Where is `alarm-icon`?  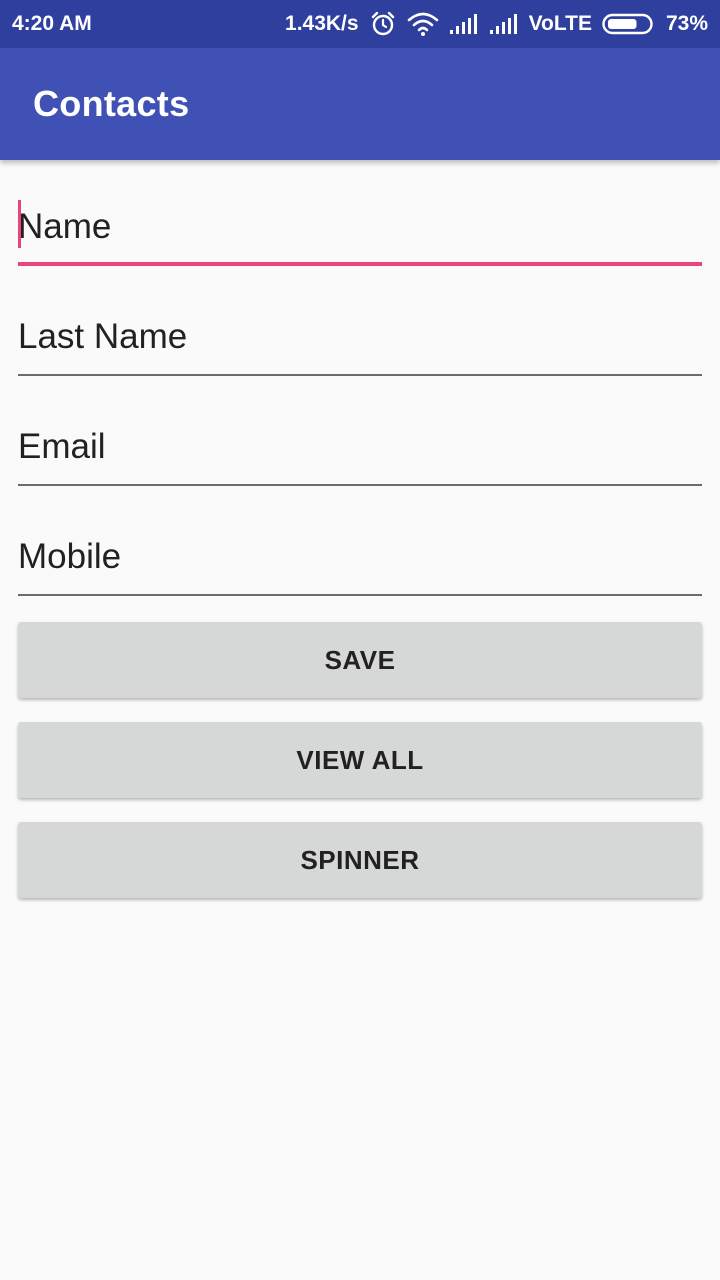
alarm-icon is located at coordinates (383, 24).